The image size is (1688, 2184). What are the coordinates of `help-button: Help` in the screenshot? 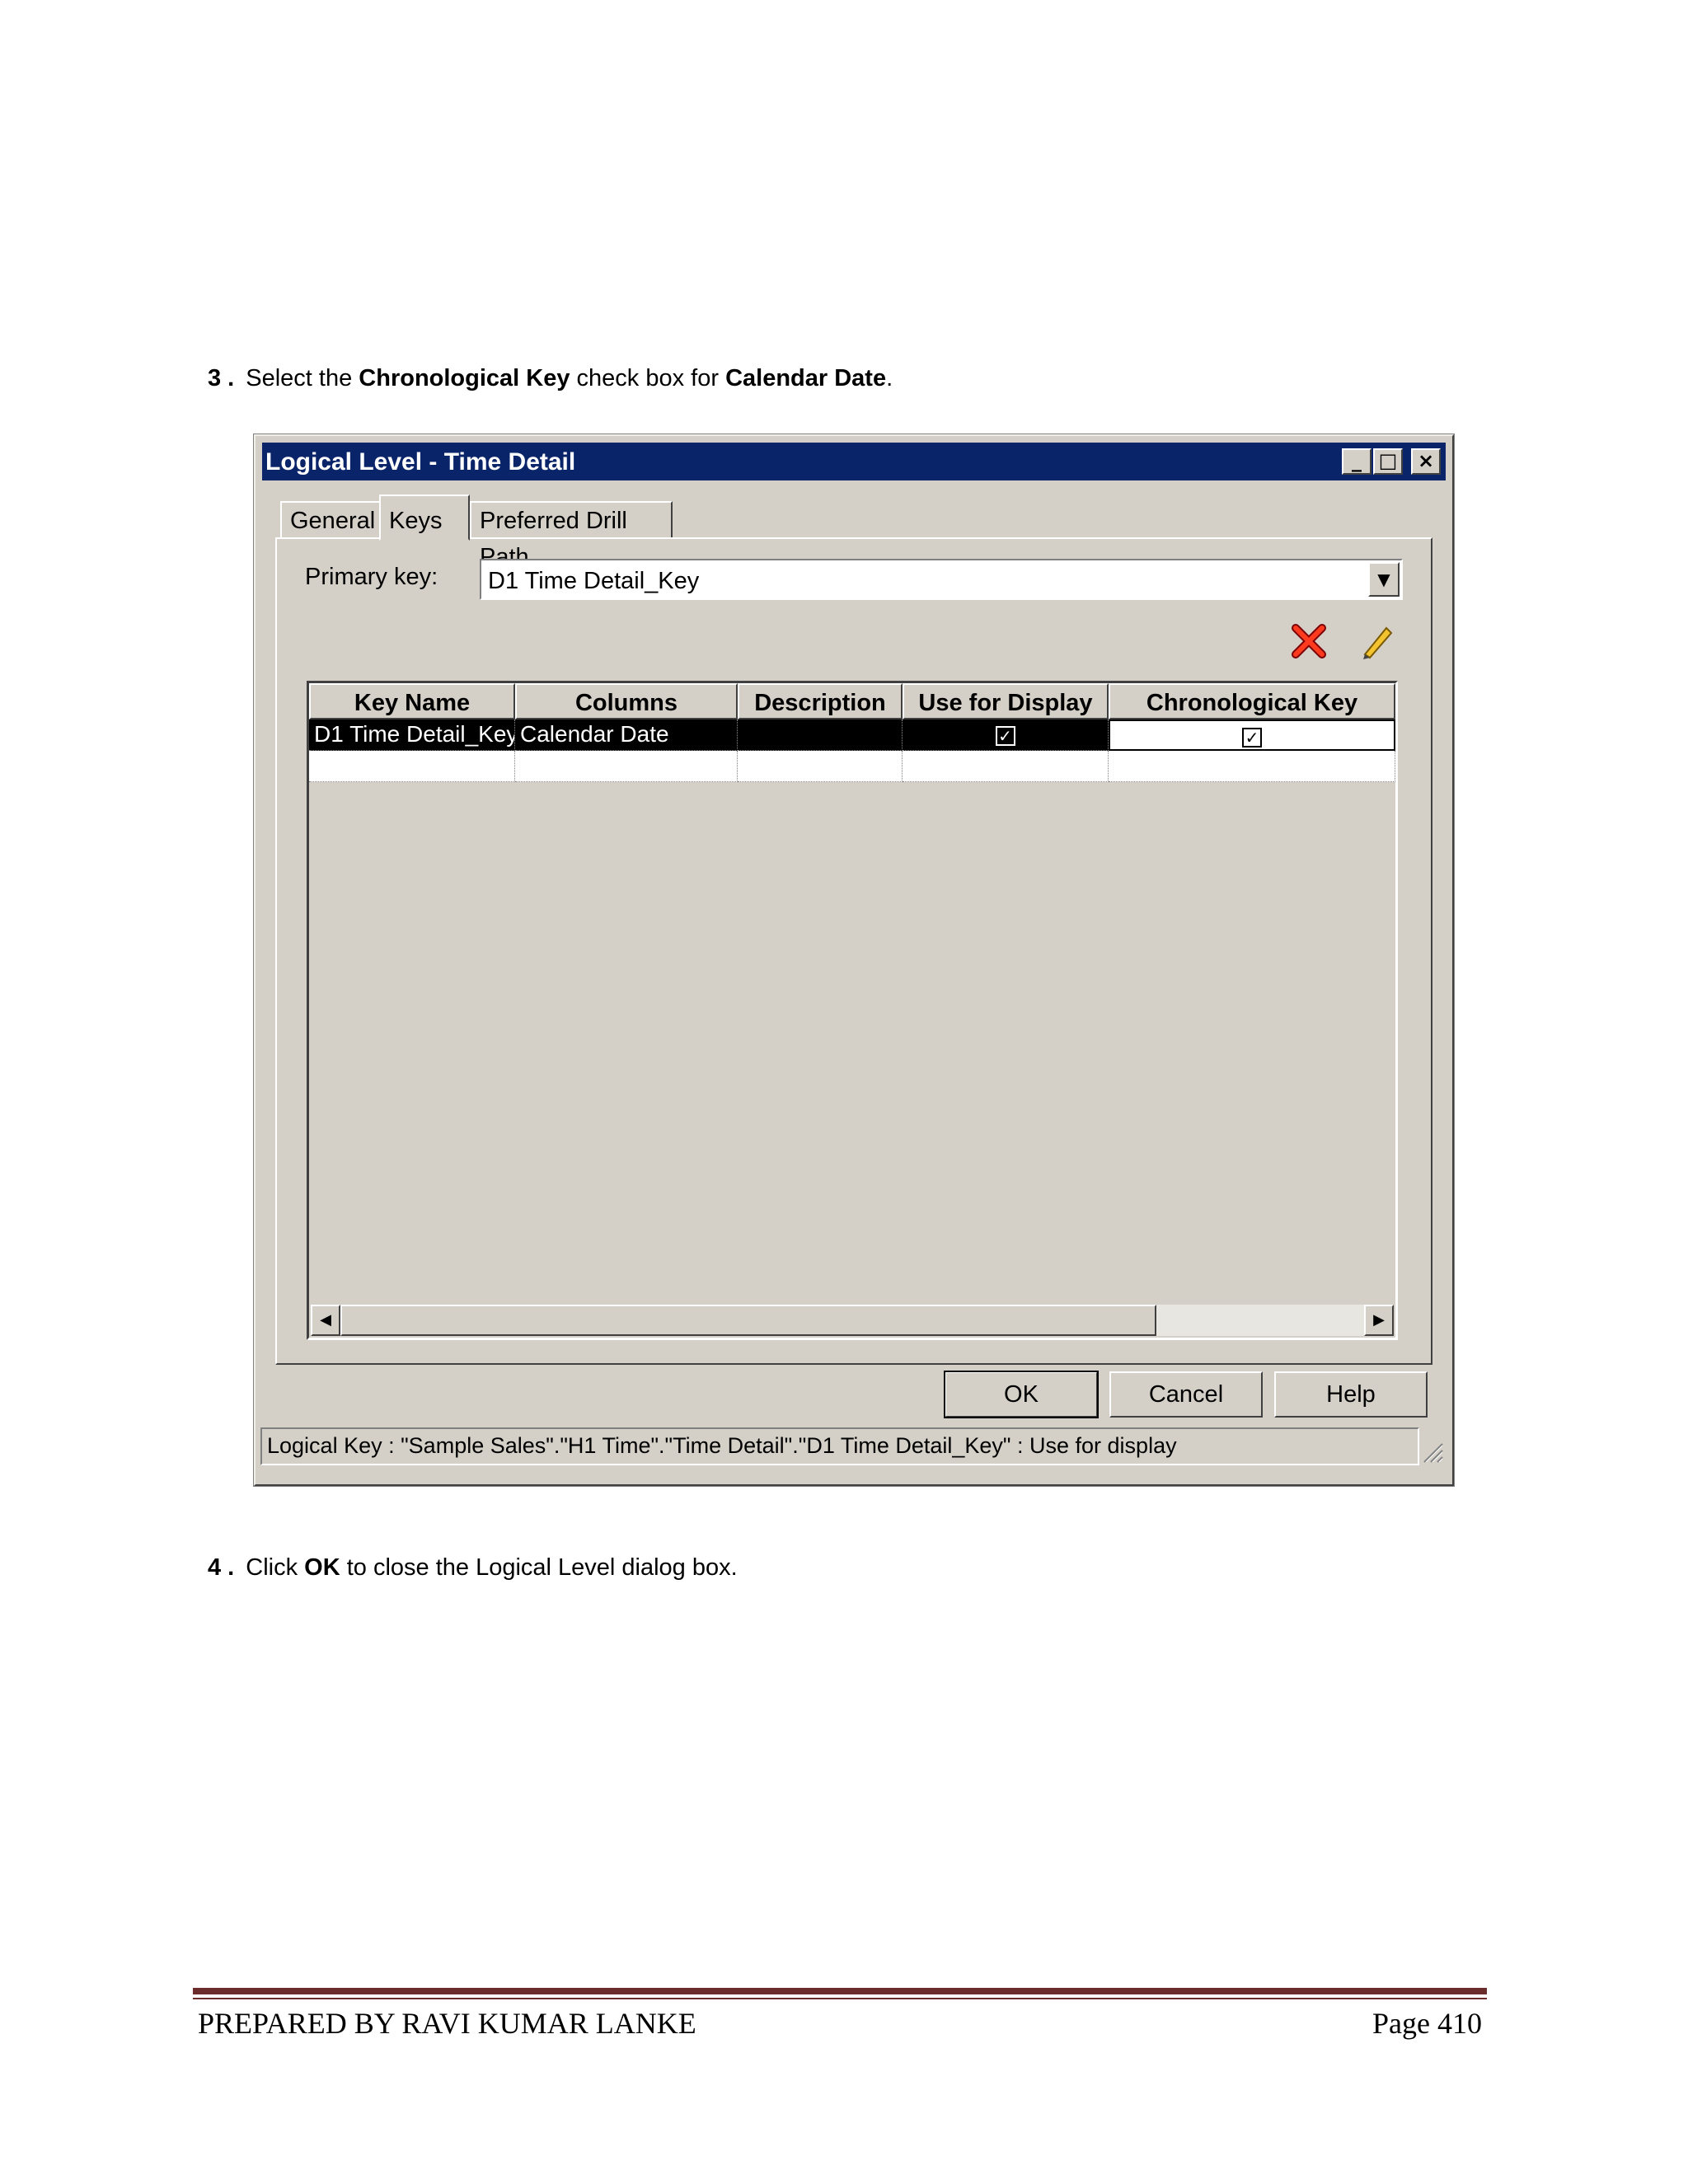 It's located at (1351, 1394).